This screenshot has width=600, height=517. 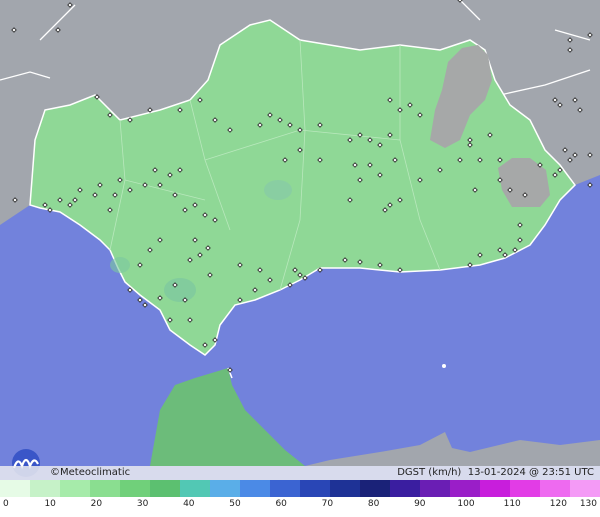 What do you see at coordinates (327, 504) in the screenshot?
I see `scale-tick-label: 70` at bounding box center [327, 504].